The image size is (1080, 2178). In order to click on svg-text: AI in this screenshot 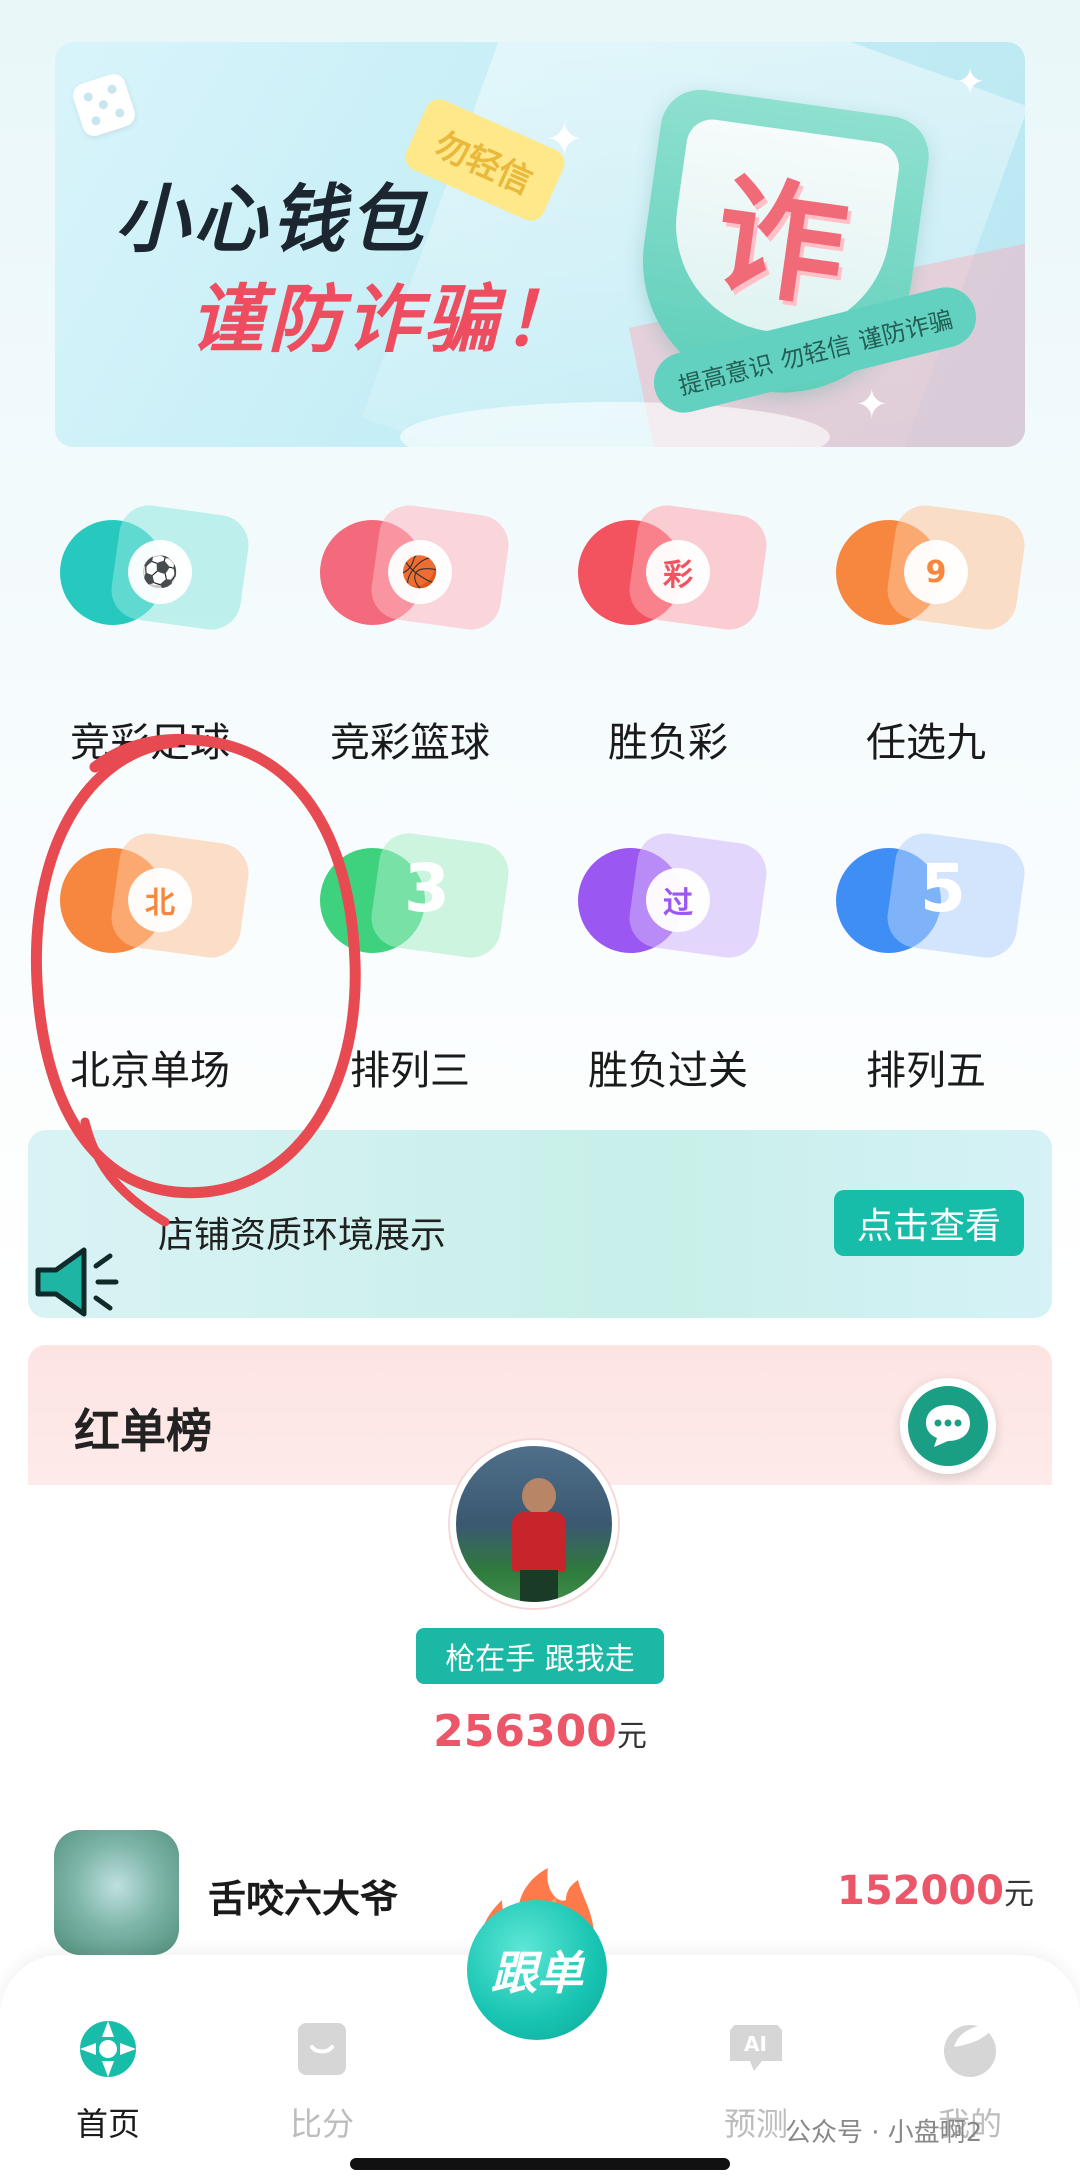, I will do `click(755, 2044)`.